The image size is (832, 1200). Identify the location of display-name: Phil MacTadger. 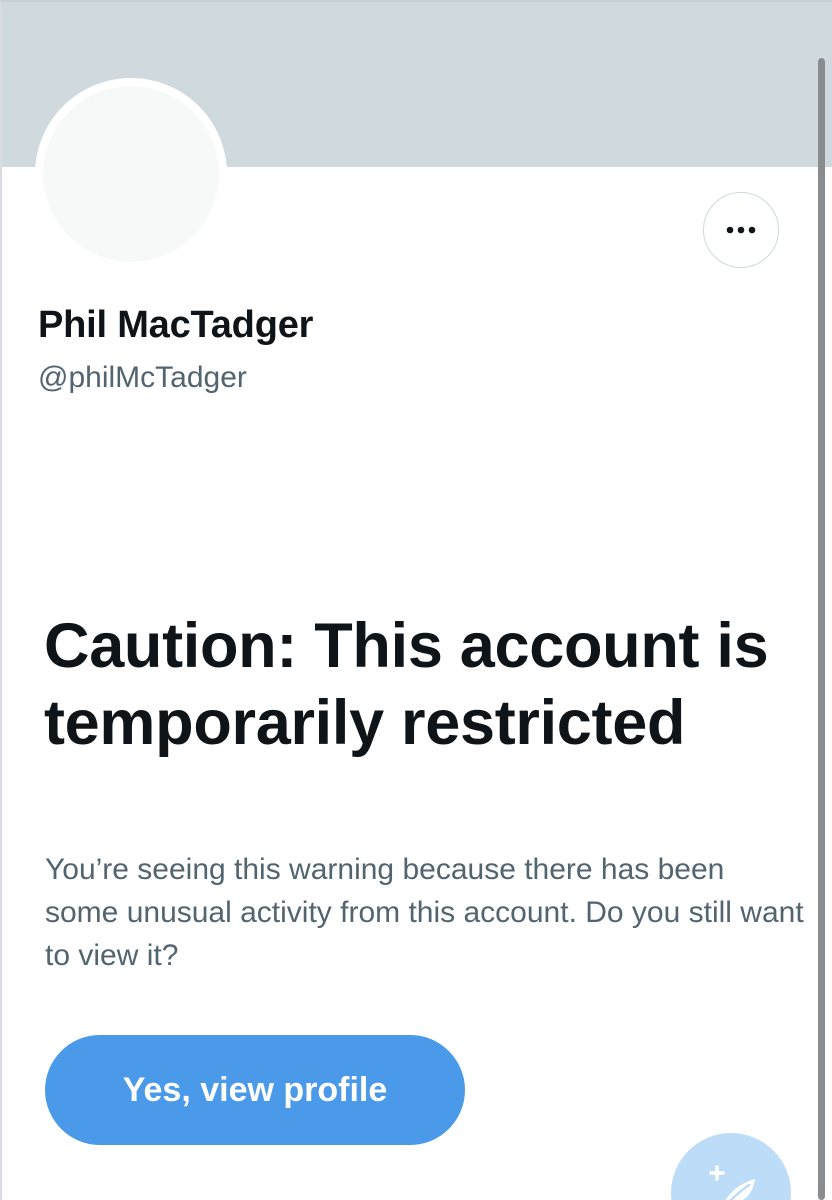
(176, 325).